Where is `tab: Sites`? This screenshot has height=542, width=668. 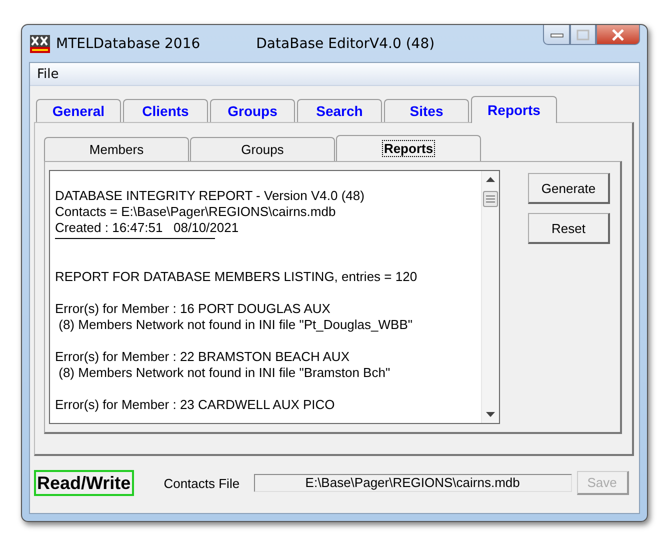
tab: Sites is located at coordinates (426, 110).